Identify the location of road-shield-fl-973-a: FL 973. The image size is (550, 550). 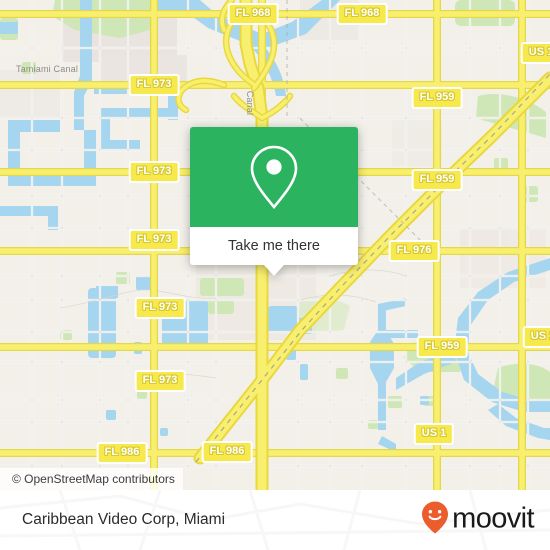
(154, 85).